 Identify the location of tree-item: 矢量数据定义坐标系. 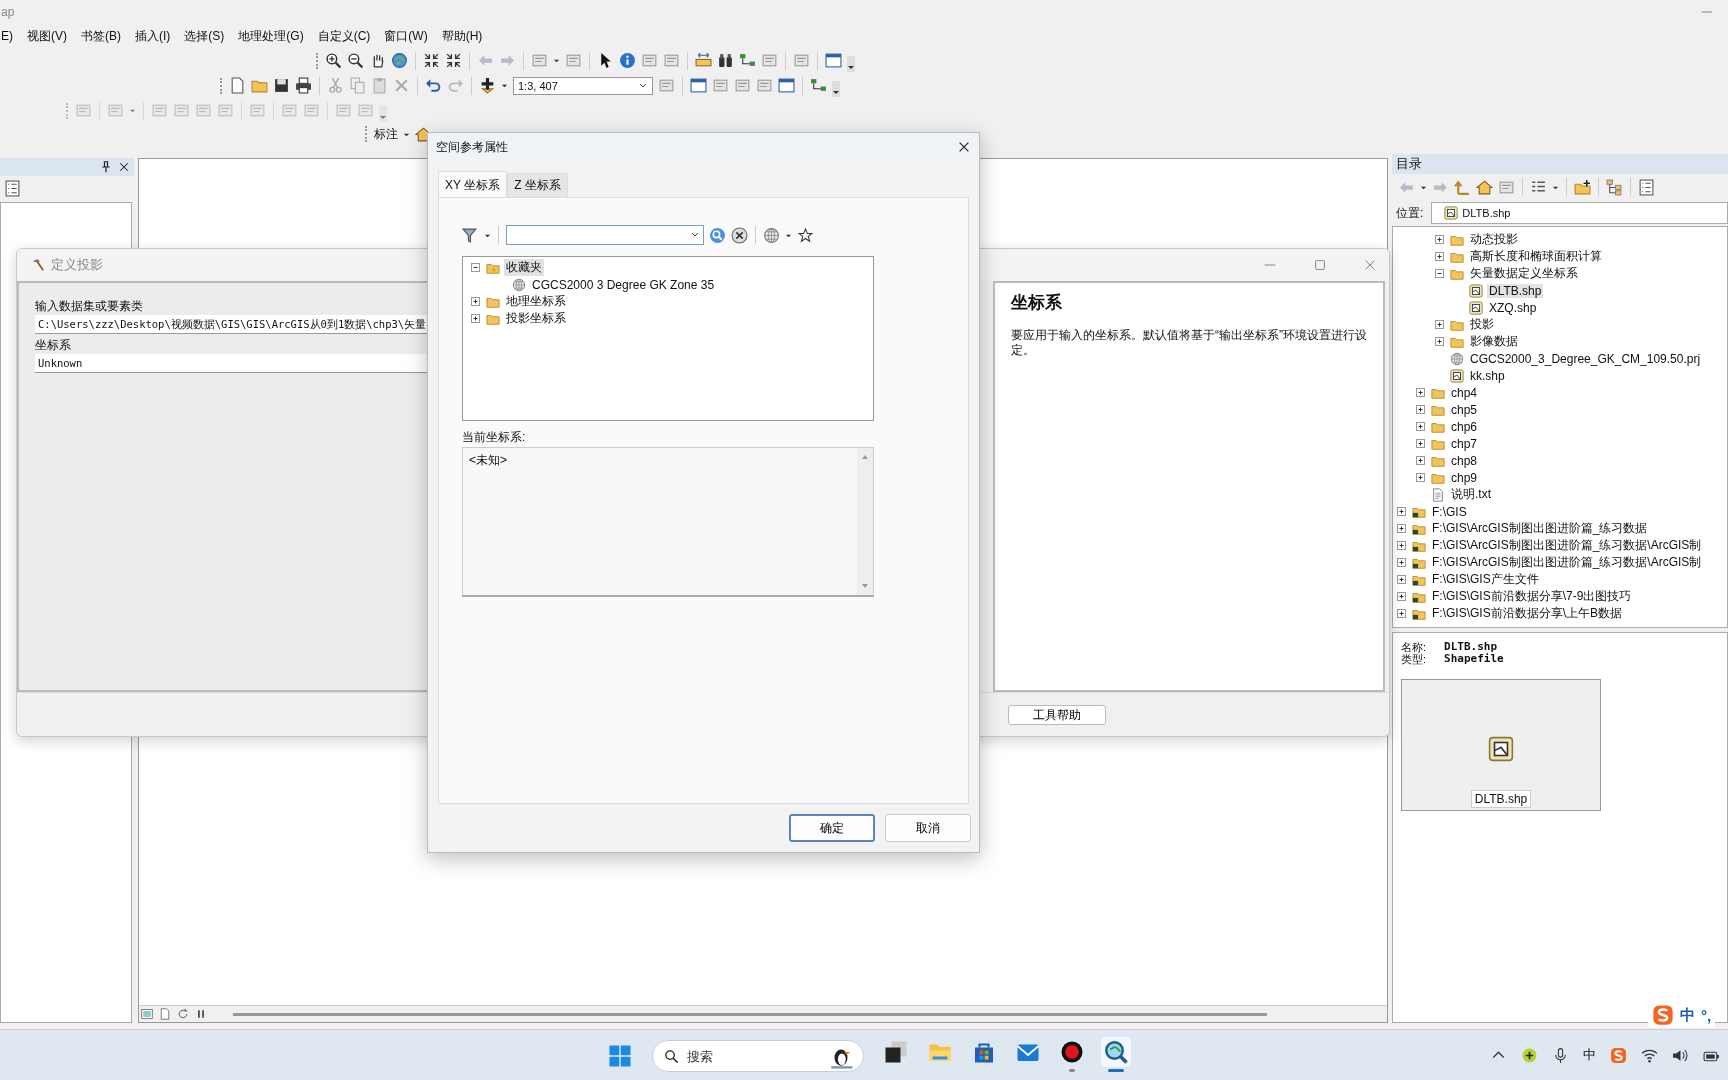
(1524, 273).